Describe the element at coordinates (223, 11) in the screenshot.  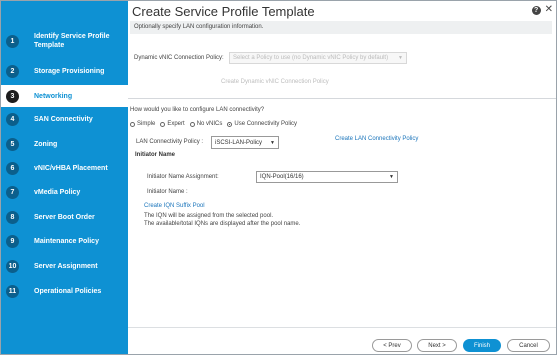
I see `wizard-title: Create Service Profile Template` at that location.